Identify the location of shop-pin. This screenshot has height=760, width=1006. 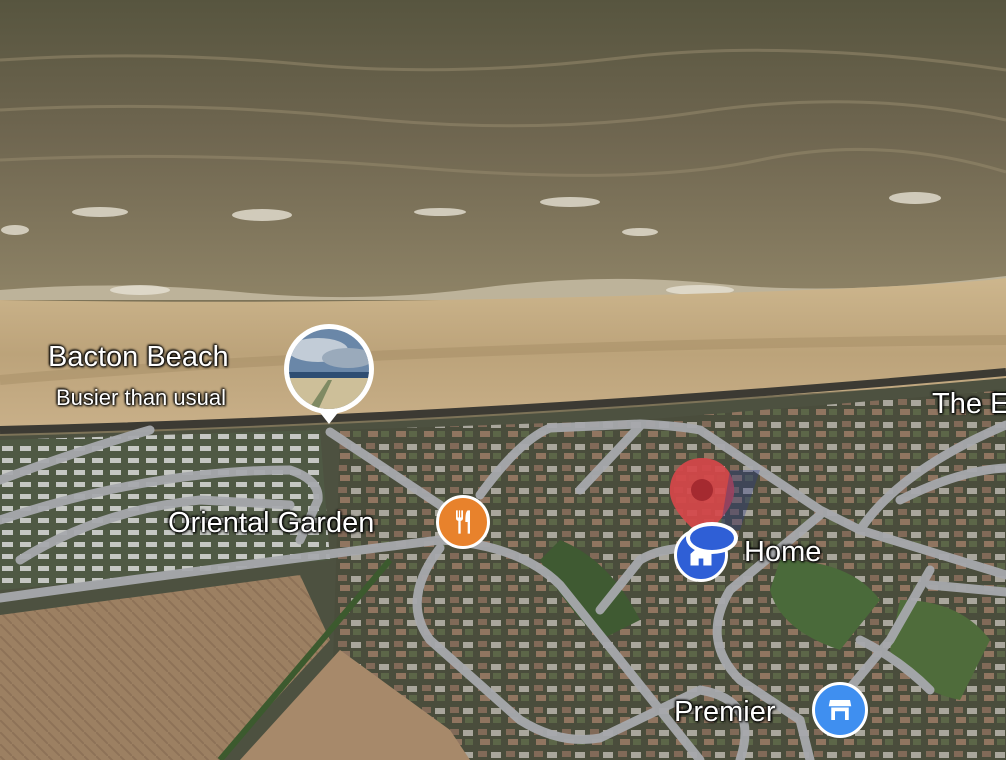
(840, 710).